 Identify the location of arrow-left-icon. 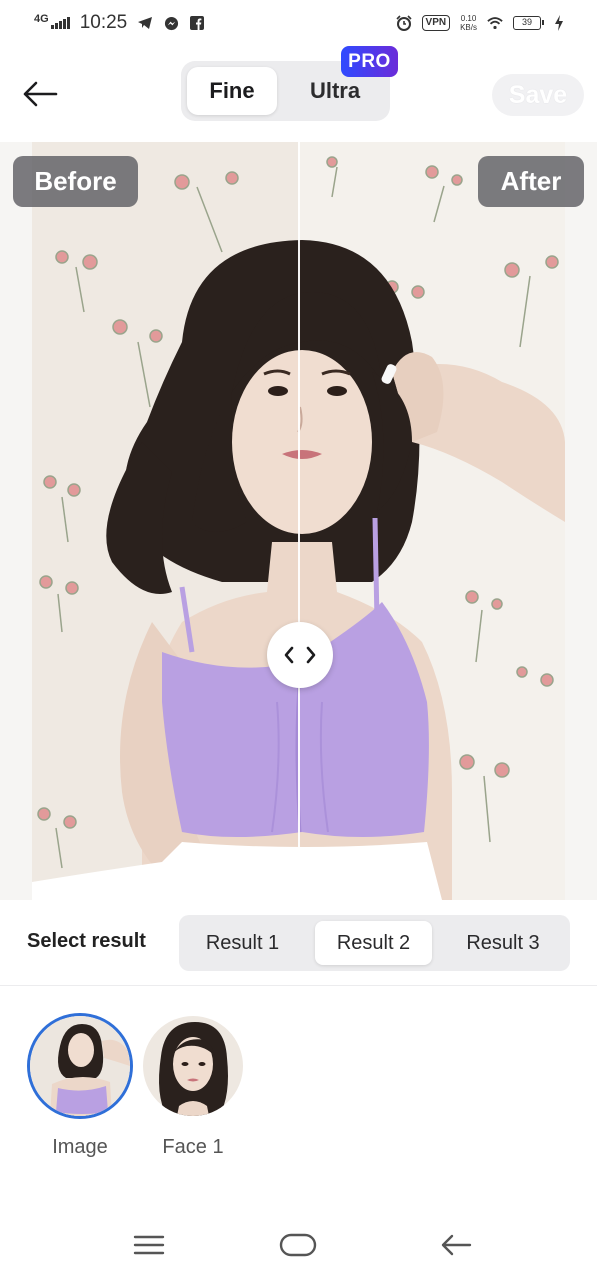
(40, 94).